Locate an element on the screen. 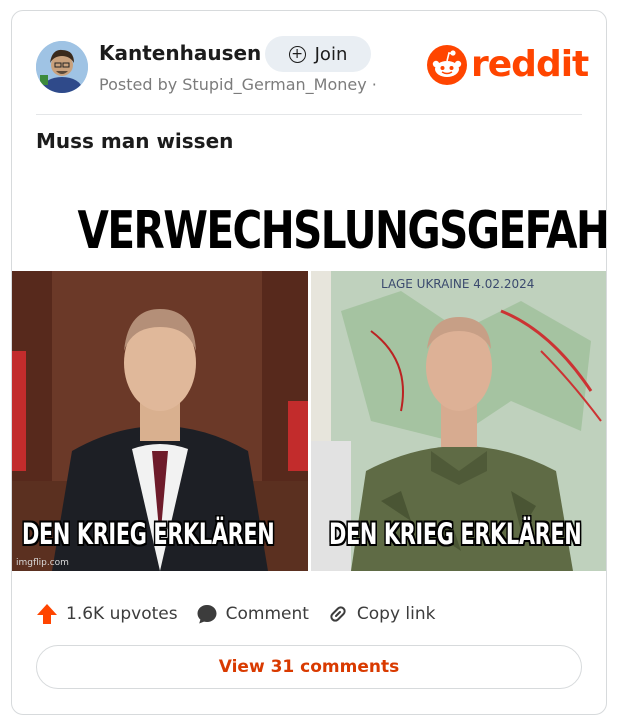 The height and width of the screenshot is (725, 620). map-label: LAGE UKRAINE 4.02.2024 is located at coordinates (458, 284).